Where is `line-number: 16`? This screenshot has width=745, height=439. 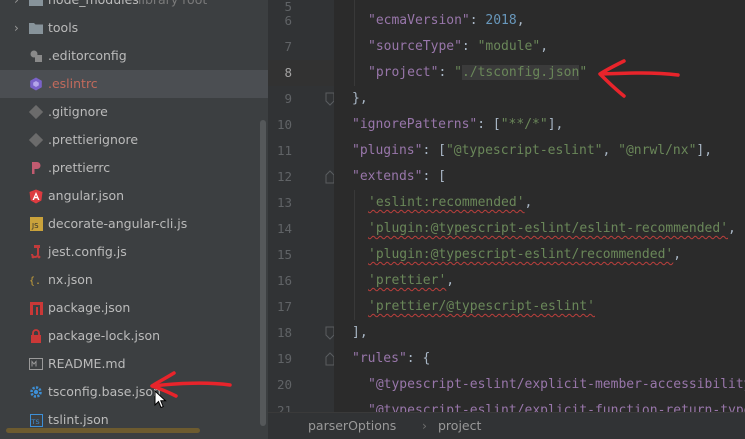 line-number: 16 is located at coordinates (284, 280).